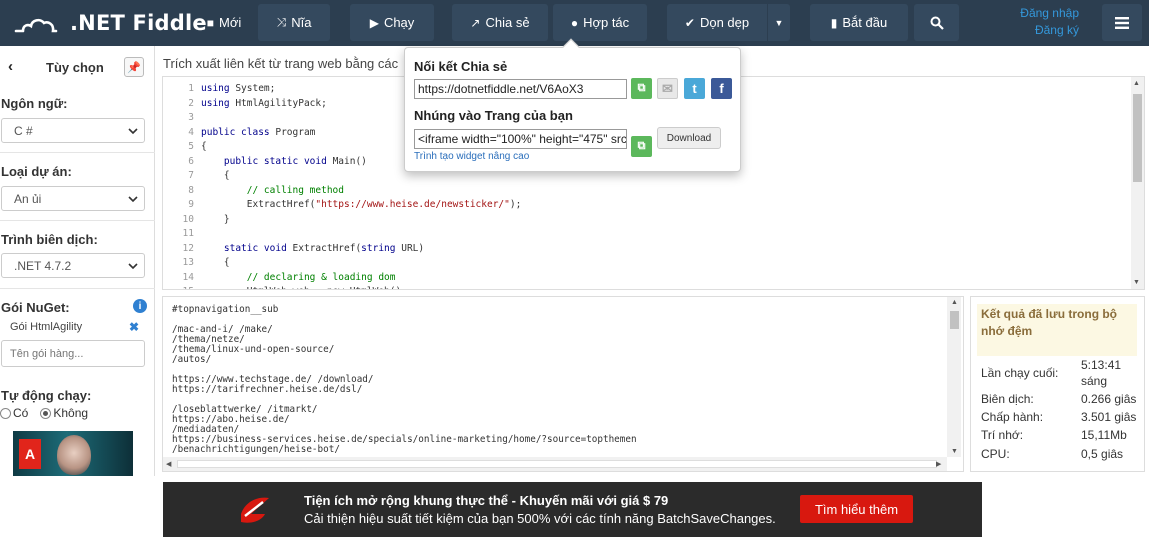 Image resolution: width=1149 pixels, height=540 pixels. Describe the element at coordinates (856, 509) in the screenshot. I see `learn-more-button: Tìm hiểu thêm` at that location.